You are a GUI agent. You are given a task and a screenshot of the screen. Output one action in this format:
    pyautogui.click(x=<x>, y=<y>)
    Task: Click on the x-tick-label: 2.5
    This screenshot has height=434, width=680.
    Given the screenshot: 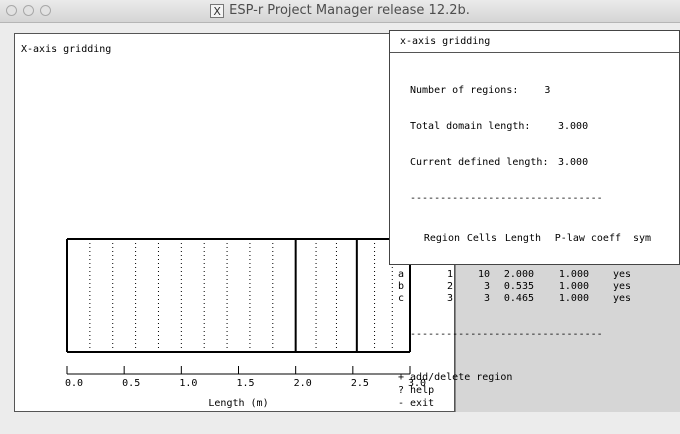 What is the action you would take?
    pyautogui.click(x=360, y=383)
    